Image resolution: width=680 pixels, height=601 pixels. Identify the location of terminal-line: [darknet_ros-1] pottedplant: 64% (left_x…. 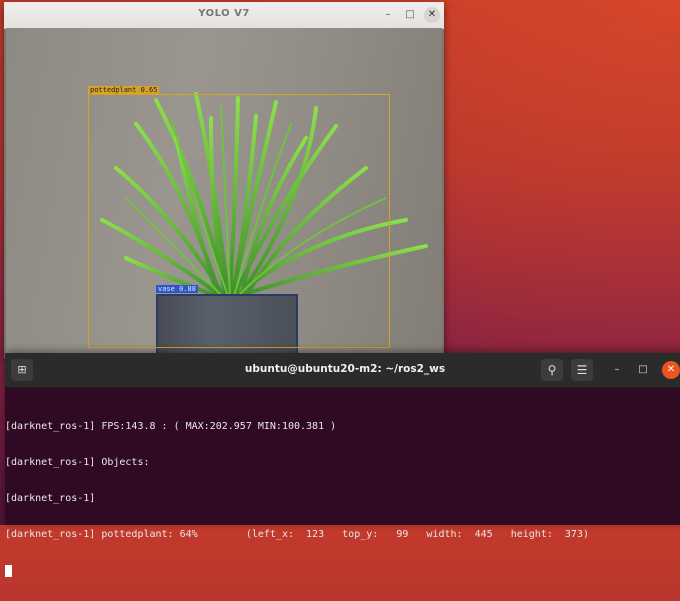
(297, 534).